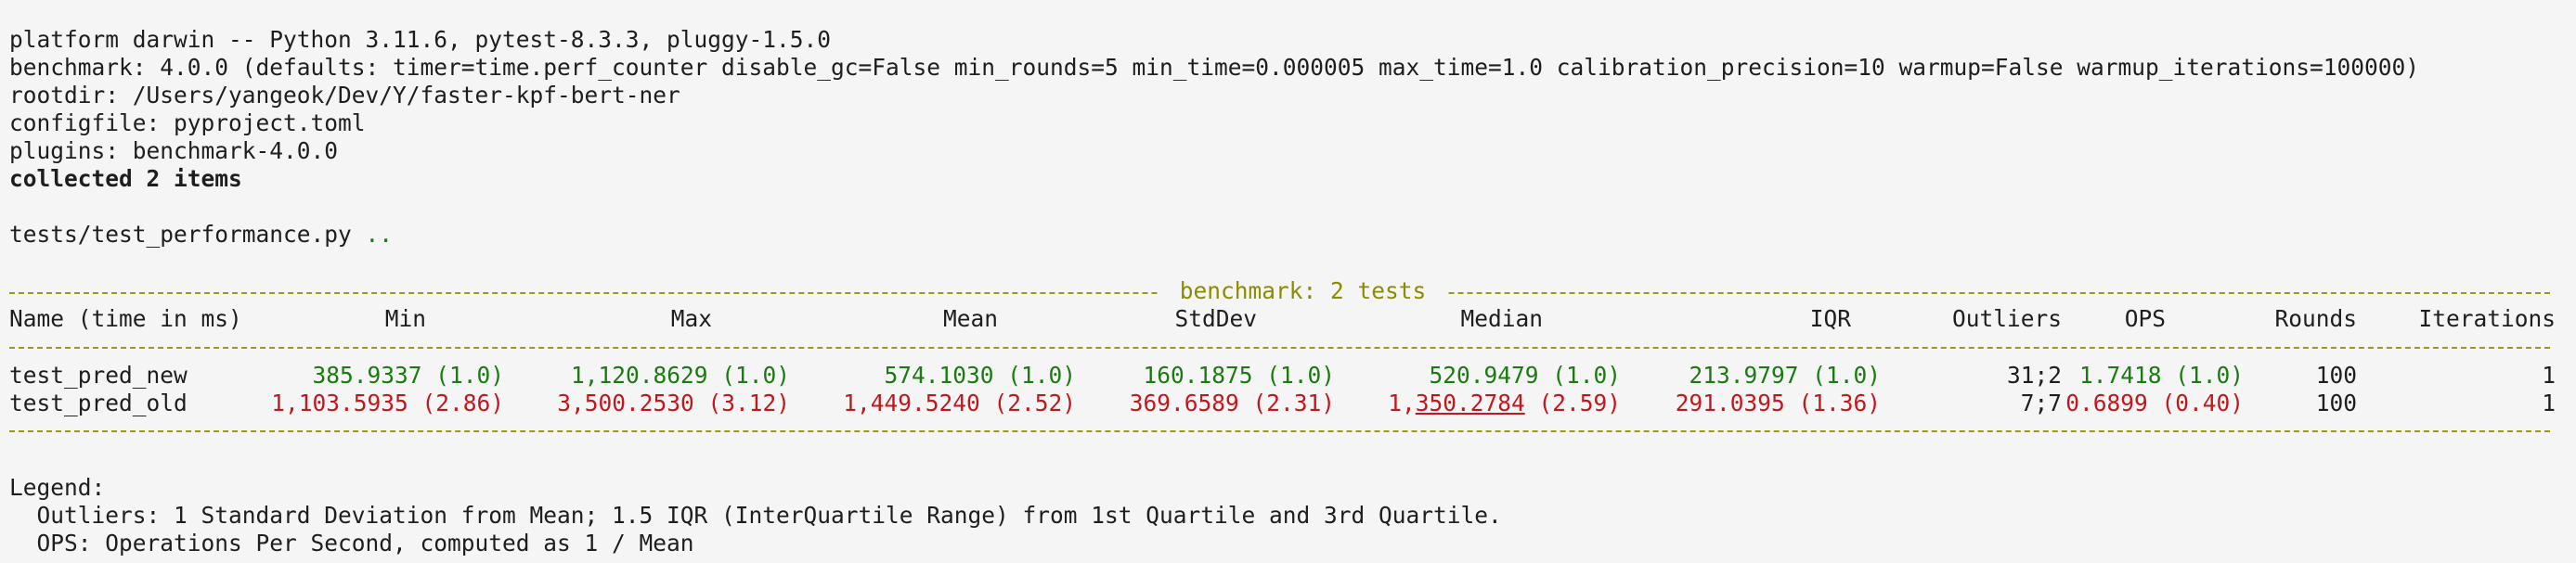  What do you see at coordinates (2006, 318) in the screenshot?
I see `col-header-outliers: Outliers` at bounding box center [2006, 318].